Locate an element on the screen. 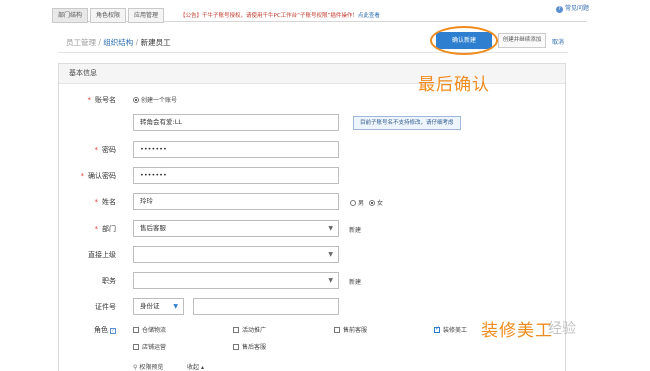 Image resolution: width=650 pixels, height=371 pixels. breadcrumb-org-structure: 组织结构 is located at coordinates (118, 42).